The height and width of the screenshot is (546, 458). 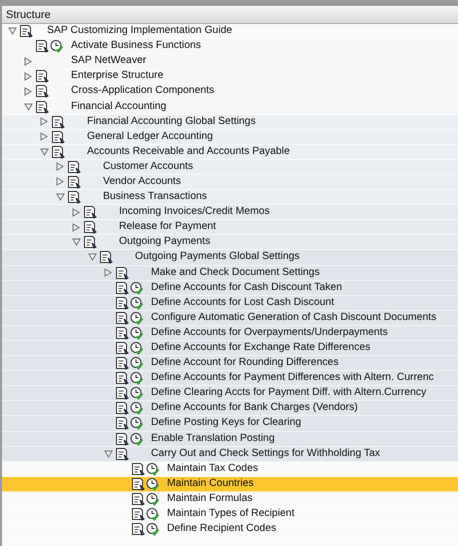 What do you see at coordinates (231, 514) in the screenshot?
I see `node-label: Maintain Types of Recipient` at bounding box center [231, 514].